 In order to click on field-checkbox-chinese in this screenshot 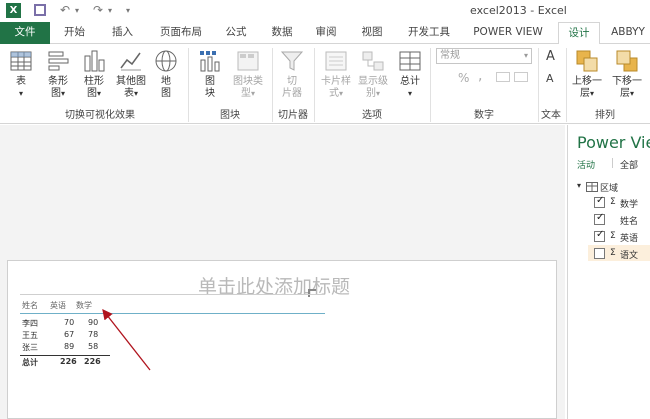, I will do `click(599, 253)`.